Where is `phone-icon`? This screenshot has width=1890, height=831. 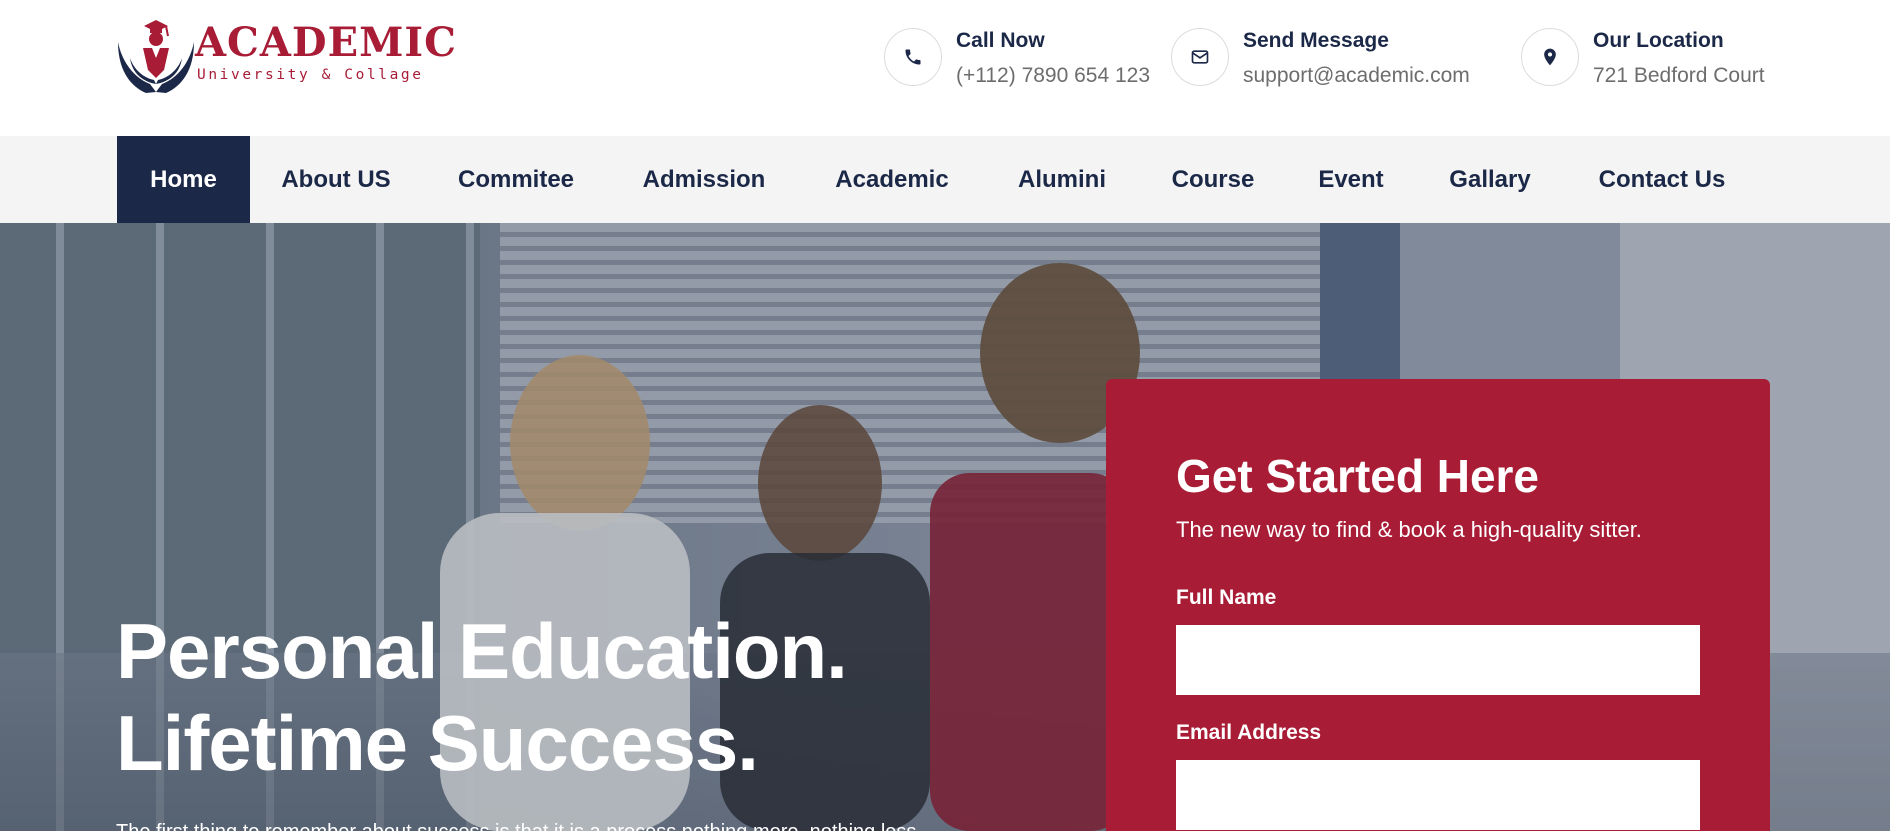
phone-icon is located at coordinates (913, 57).